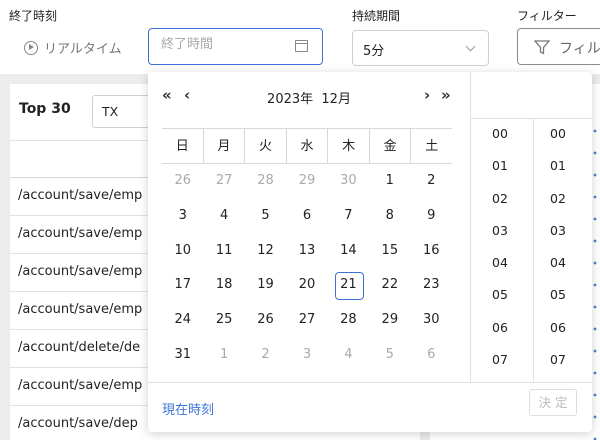 Image resolution: width=600 pixels, height=440 pixels. Describe the element at coordinates (500, 334) in the screenshot. I see `hour-option: 06` at that location.